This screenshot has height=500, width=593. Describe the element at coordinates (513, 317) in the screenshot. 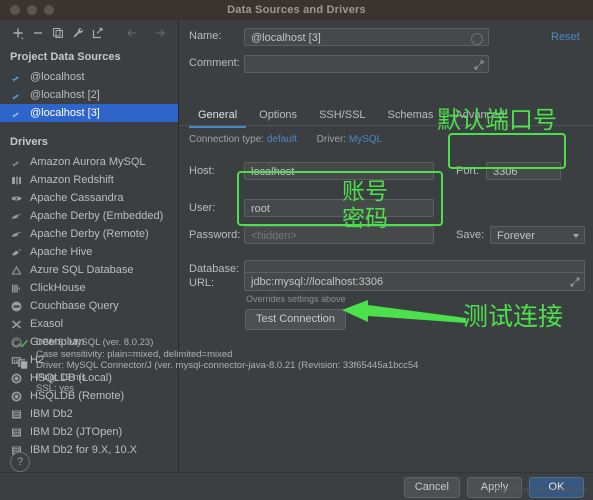

I see `annotation-text-test-connection: 测试连接` at that location.